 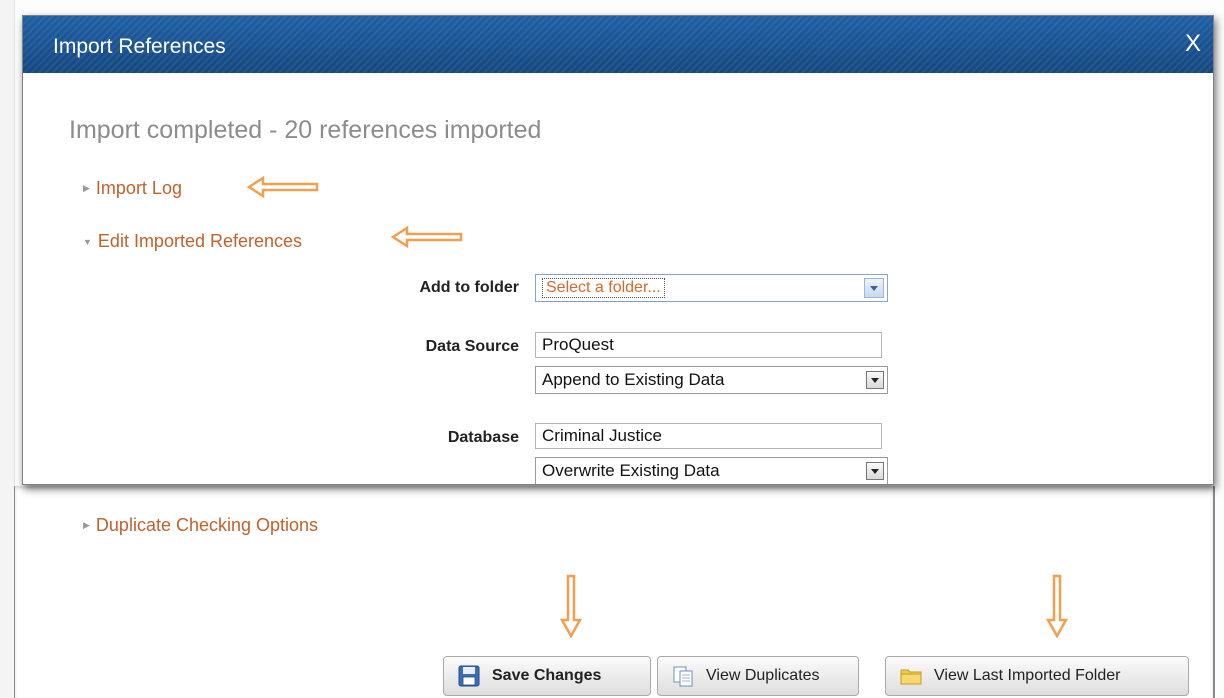 I want to click on triangle-down-icon: ▼, so click(x=87, y=241).